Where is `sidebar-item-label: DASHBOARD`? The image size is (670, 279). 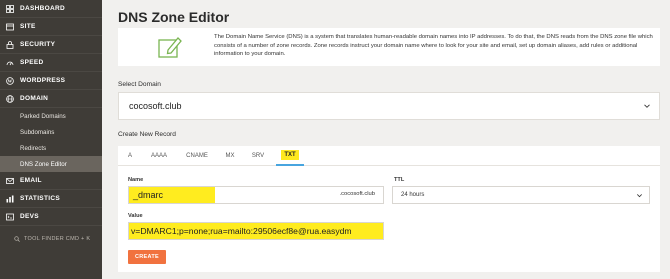 sidebar-item-label: DASHBOARD is located at coordinates (42, 8).